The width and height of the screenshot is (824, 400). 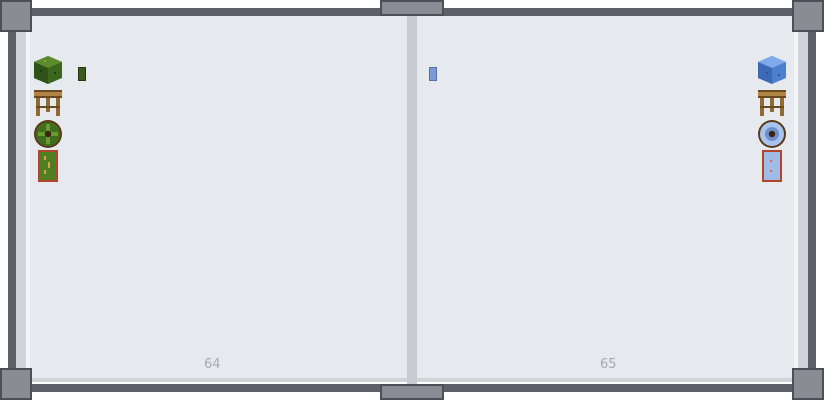 I want to click on green-color-swatch, so click(x=82, y=74).